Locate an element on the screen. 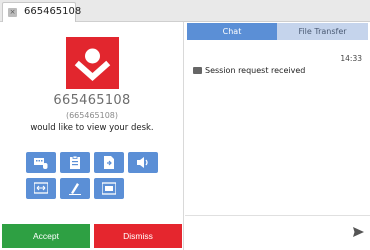  keyboard-mouse-icon is located at coordinates (41, 163).